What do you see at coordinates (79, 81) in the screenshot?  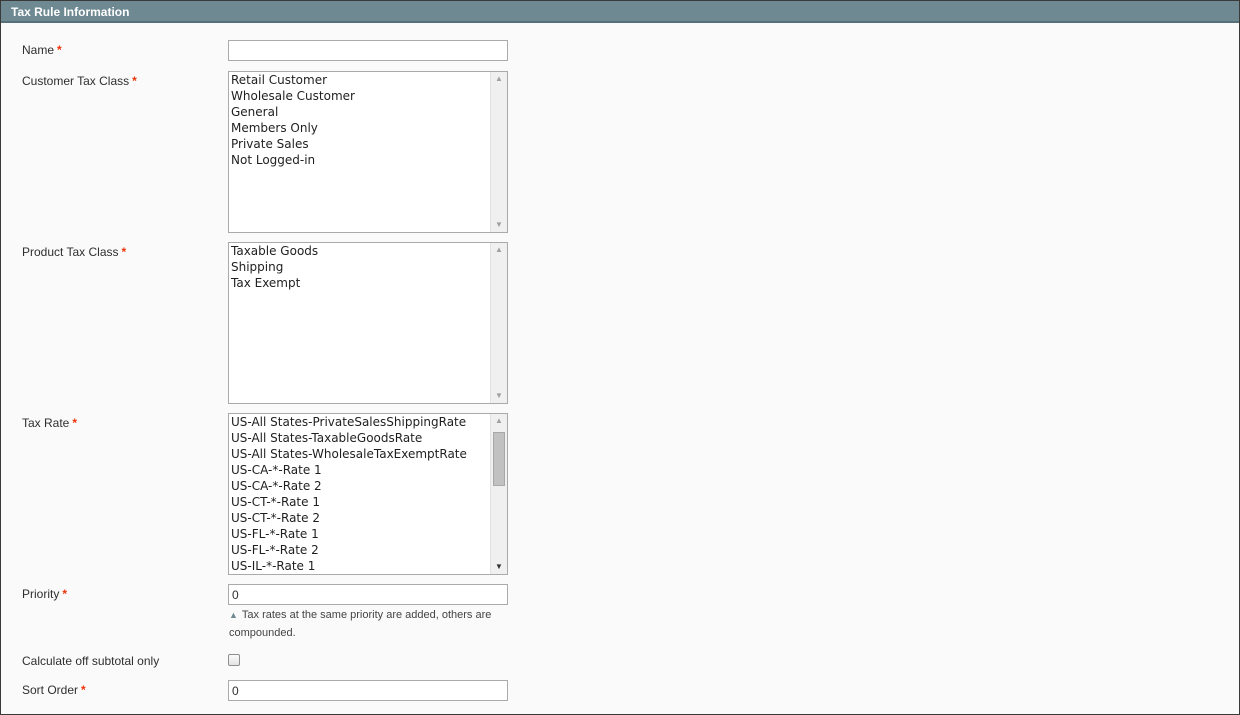 I see `customer-tax-class-label: Customer Tax Class *` at bounding box center [79, 81].